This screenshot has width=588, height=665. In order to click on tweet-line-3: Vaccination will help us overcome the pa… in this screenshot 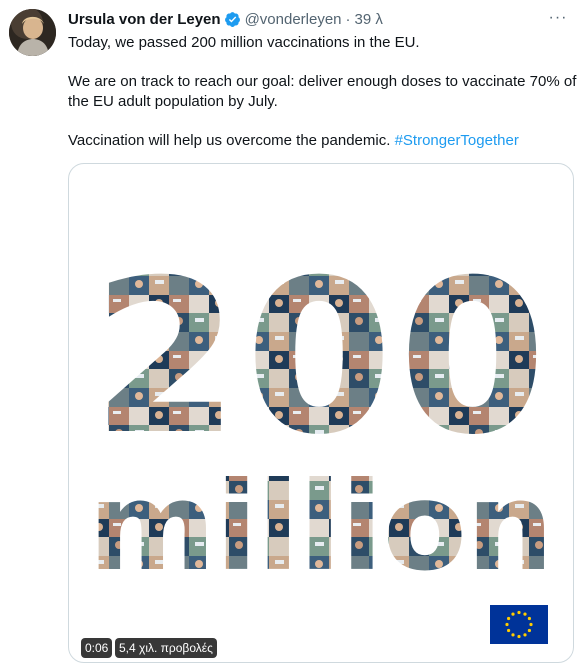, I will do `click(323, 141)`.